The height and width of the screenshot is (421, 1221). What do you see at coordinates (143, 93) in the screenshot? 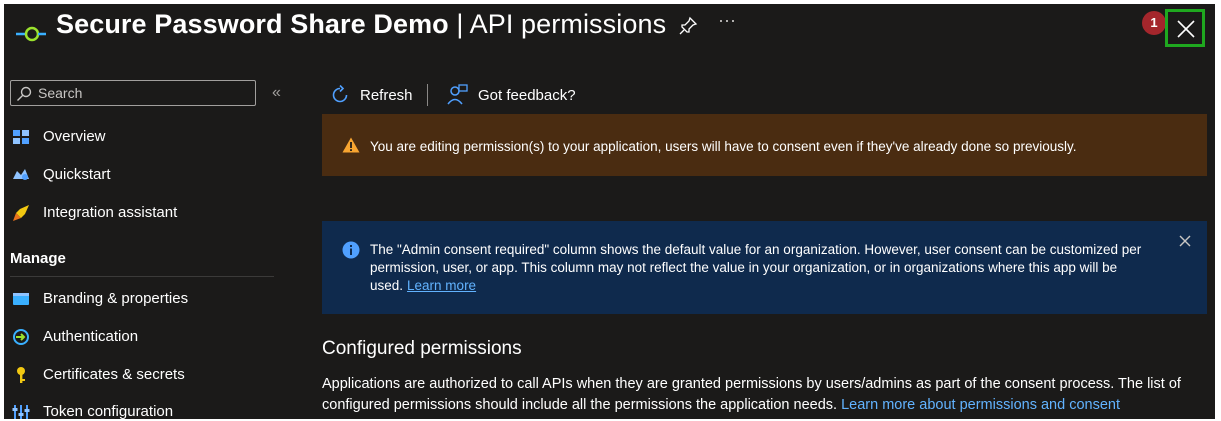
I see `search-input` at bounding box center [143, 93].